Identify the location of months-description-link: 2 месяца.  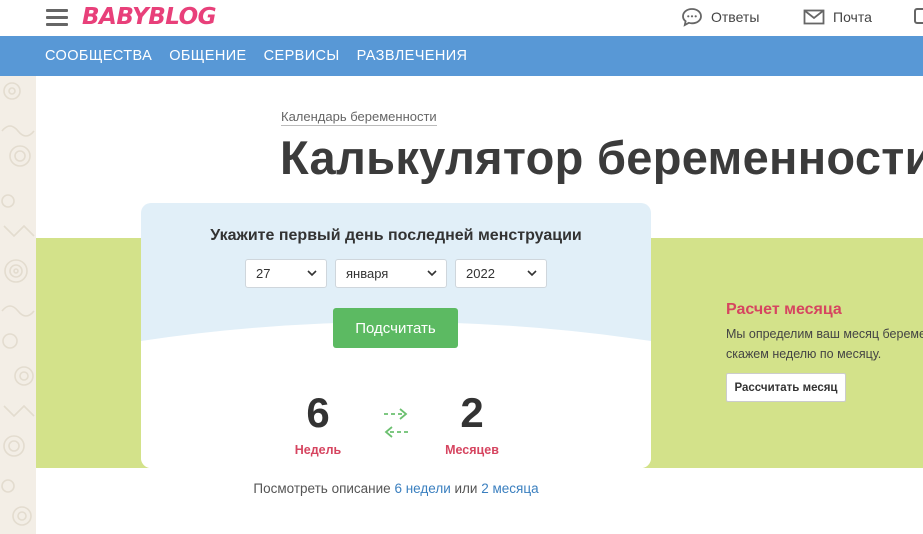
(509, 488).